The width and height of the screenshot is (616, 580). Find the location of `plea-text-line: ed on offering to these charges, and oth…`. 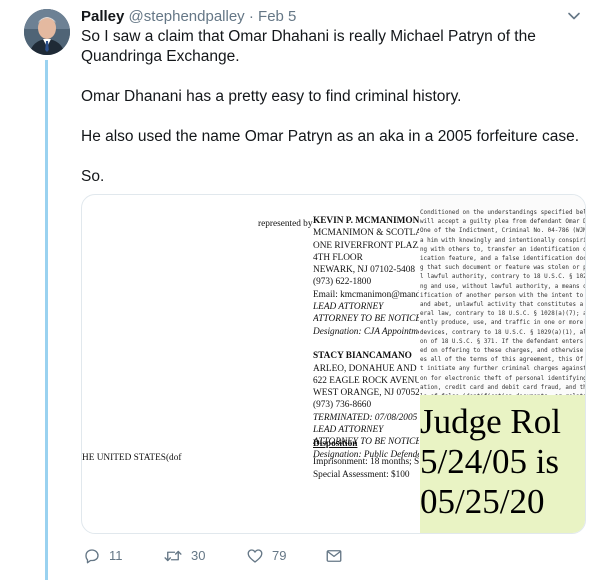

plea-text-line: ed on offering to these charges, and oth… is located at coordinates (502, 351).